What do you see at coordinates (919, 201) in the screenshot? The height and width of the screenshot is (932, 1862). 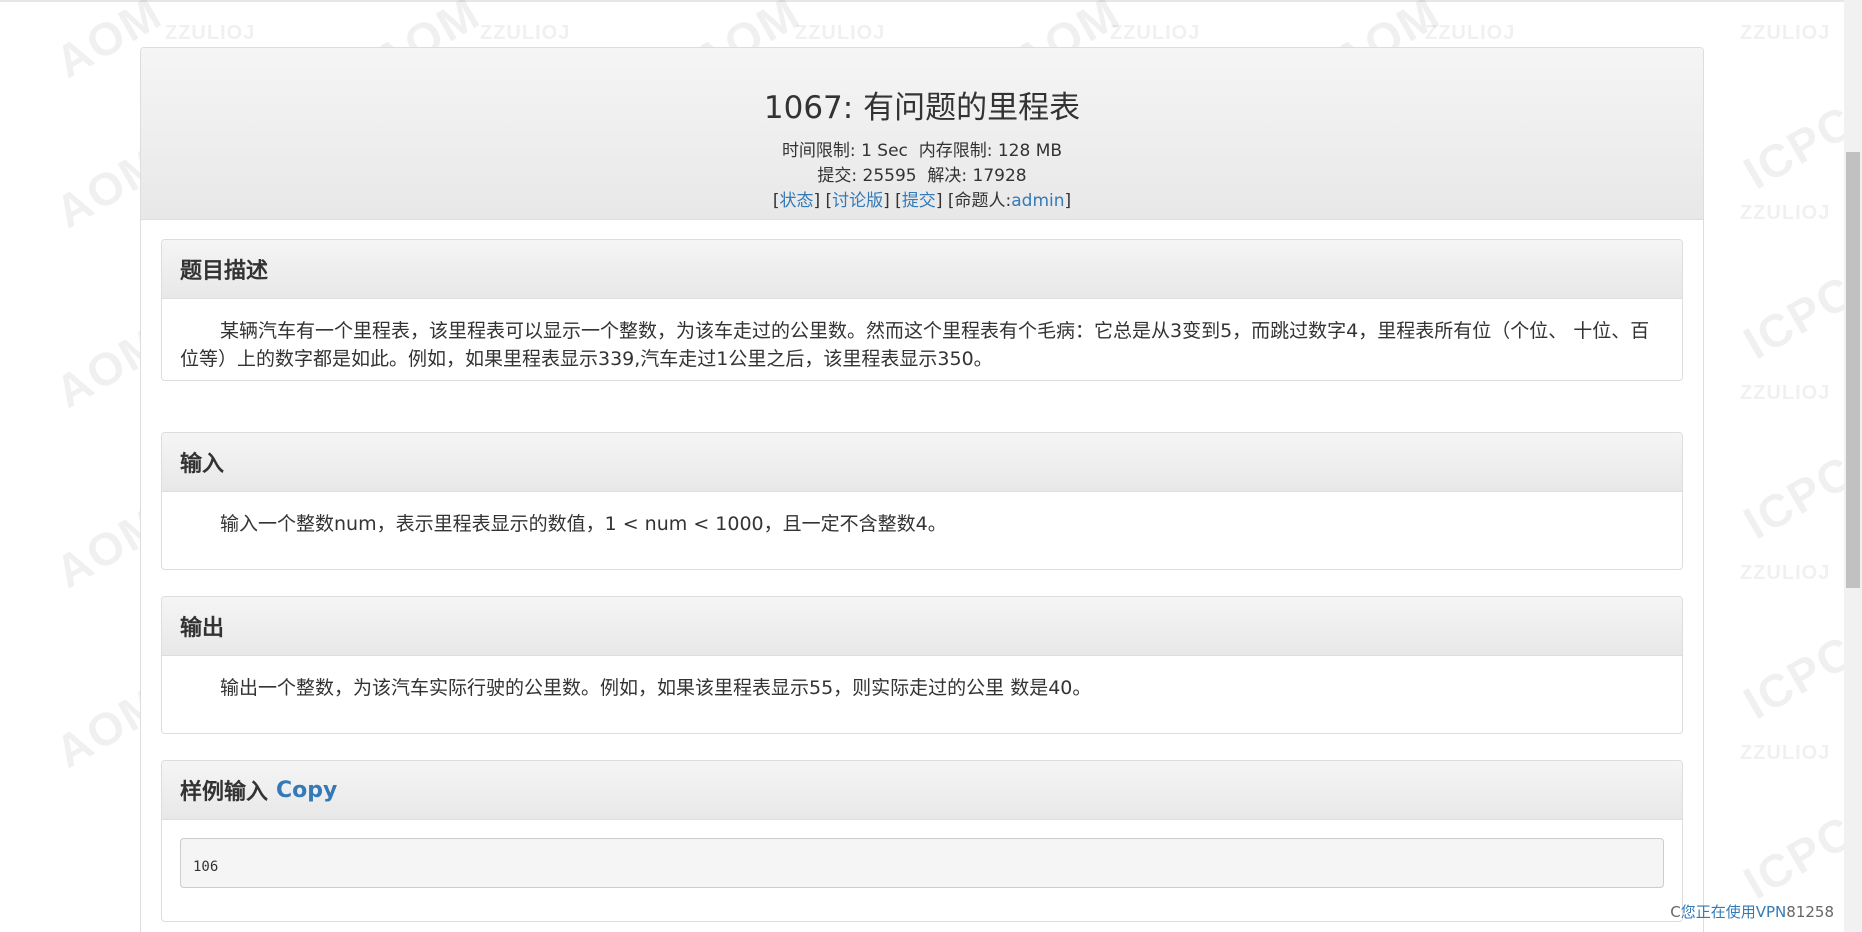 I see `submit-link: 提交` at bounding box center [919, 201].